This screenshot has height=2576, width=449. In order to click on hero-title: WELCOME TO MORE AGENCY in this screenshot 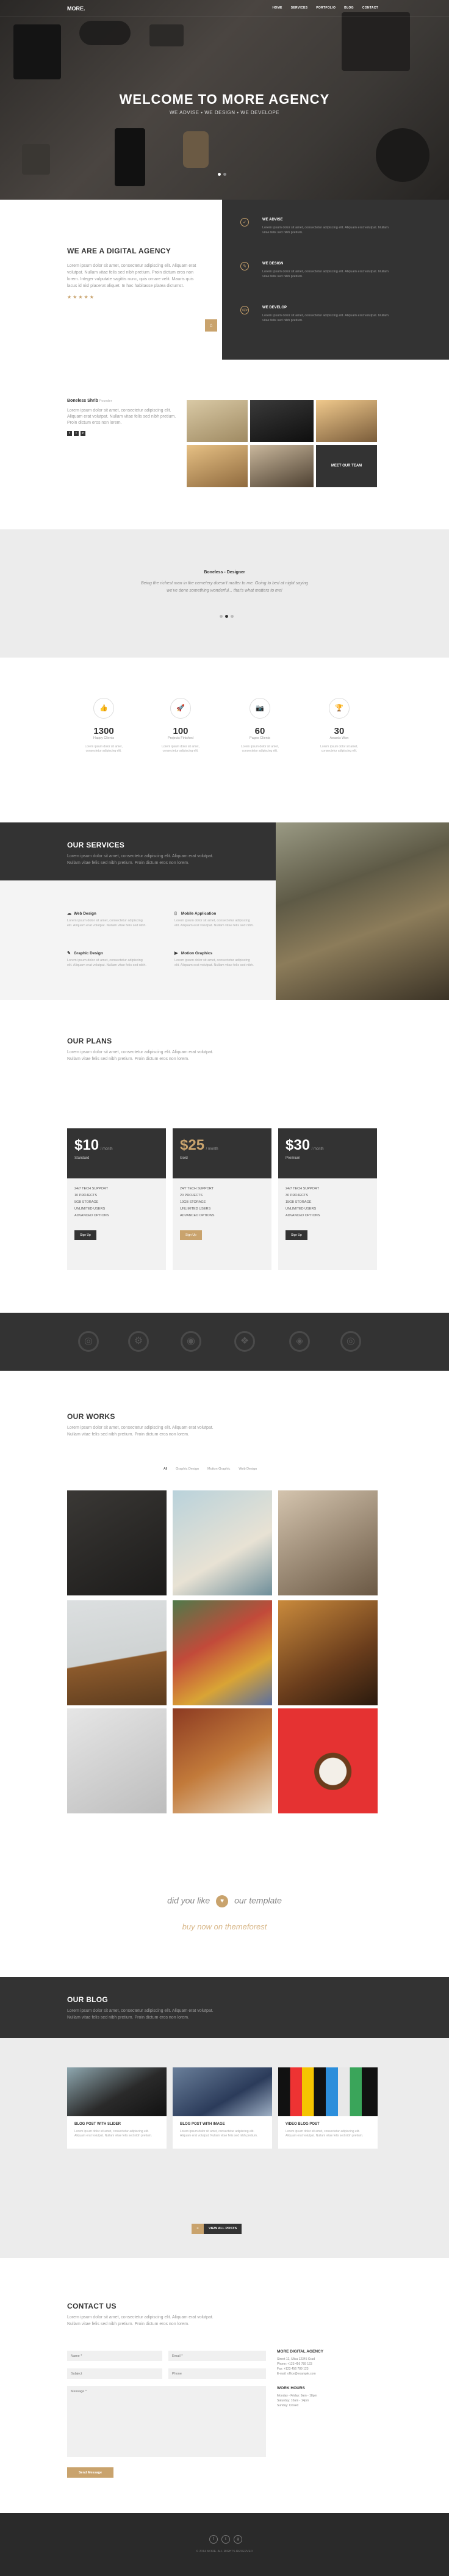, I will do `click(224, 99)`.